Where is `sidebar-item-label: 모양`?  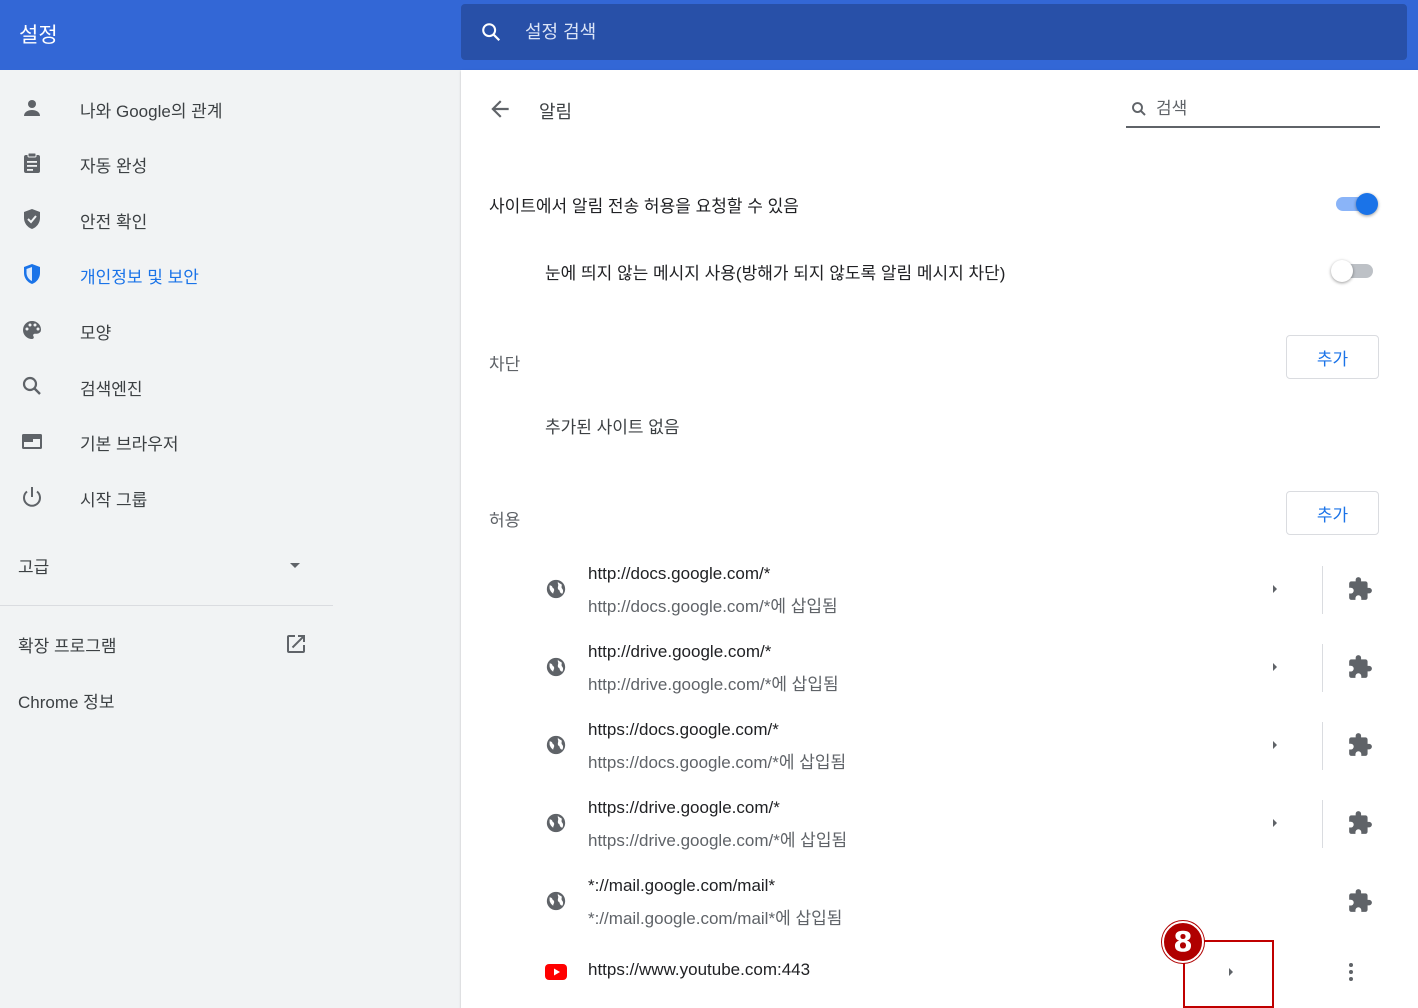
sidebar-item-label: 모양 is located at coordinates (96, 333).